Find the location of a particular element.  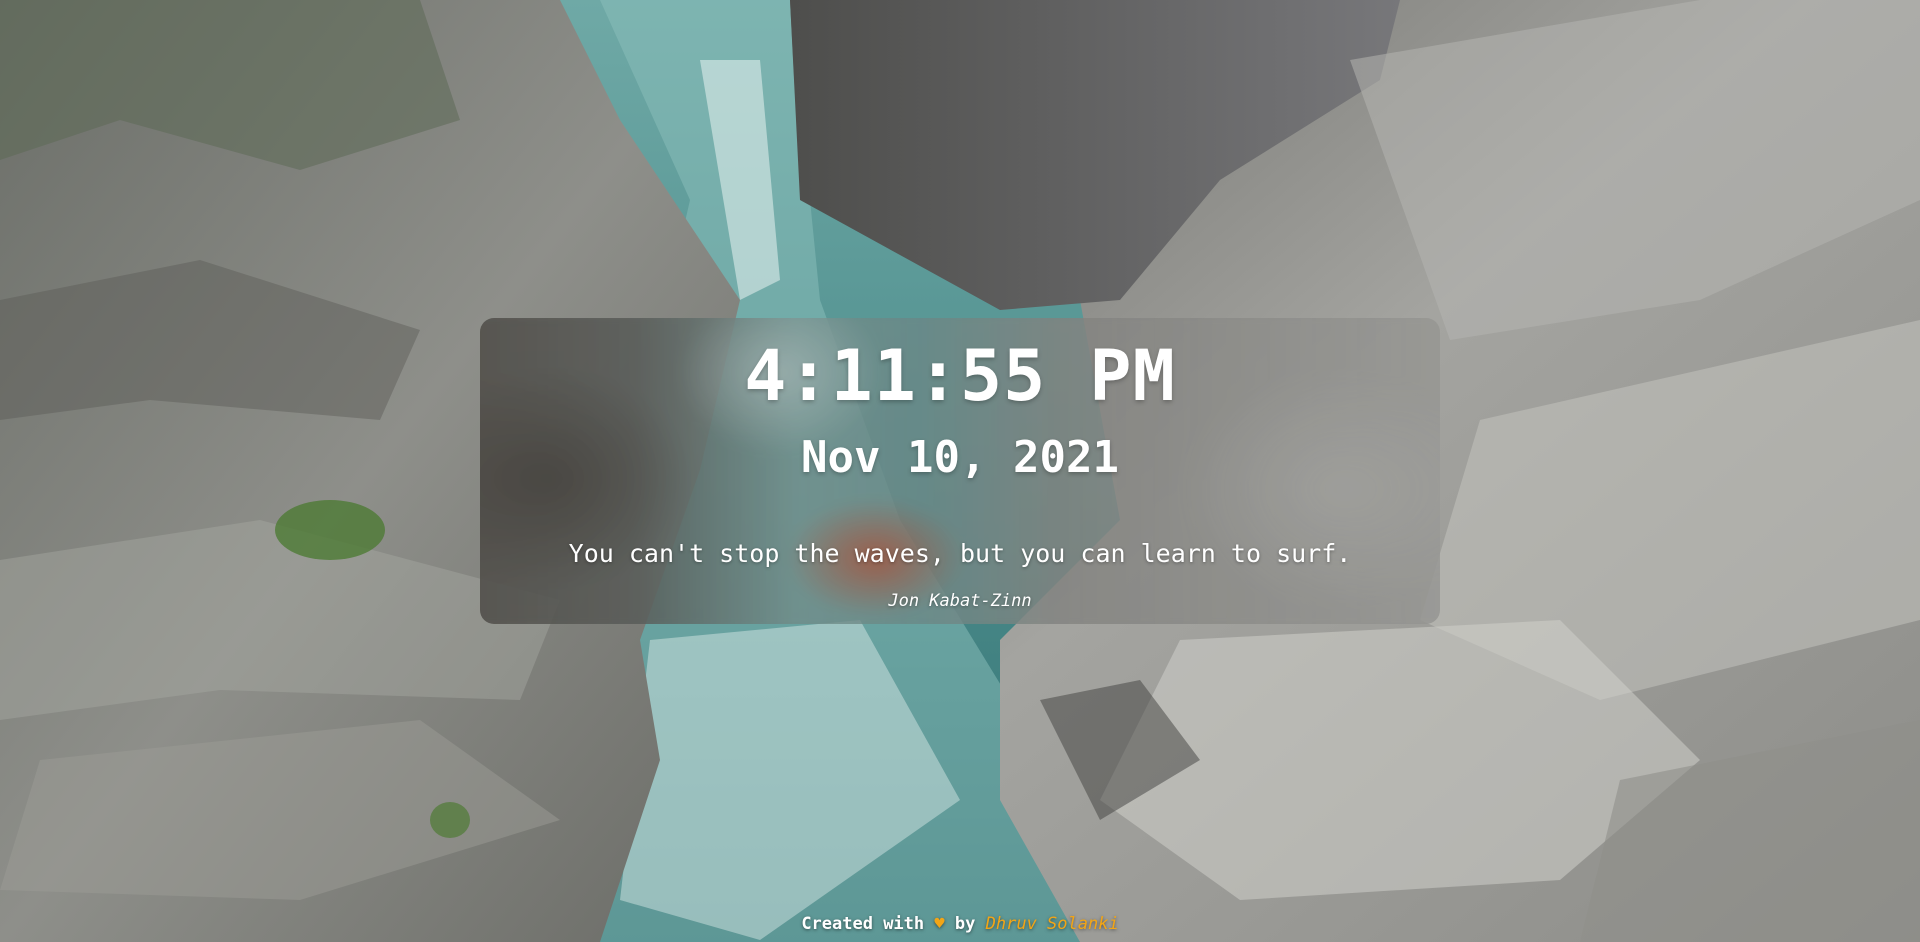

footer-by: by is located at coordinates (965, 924).